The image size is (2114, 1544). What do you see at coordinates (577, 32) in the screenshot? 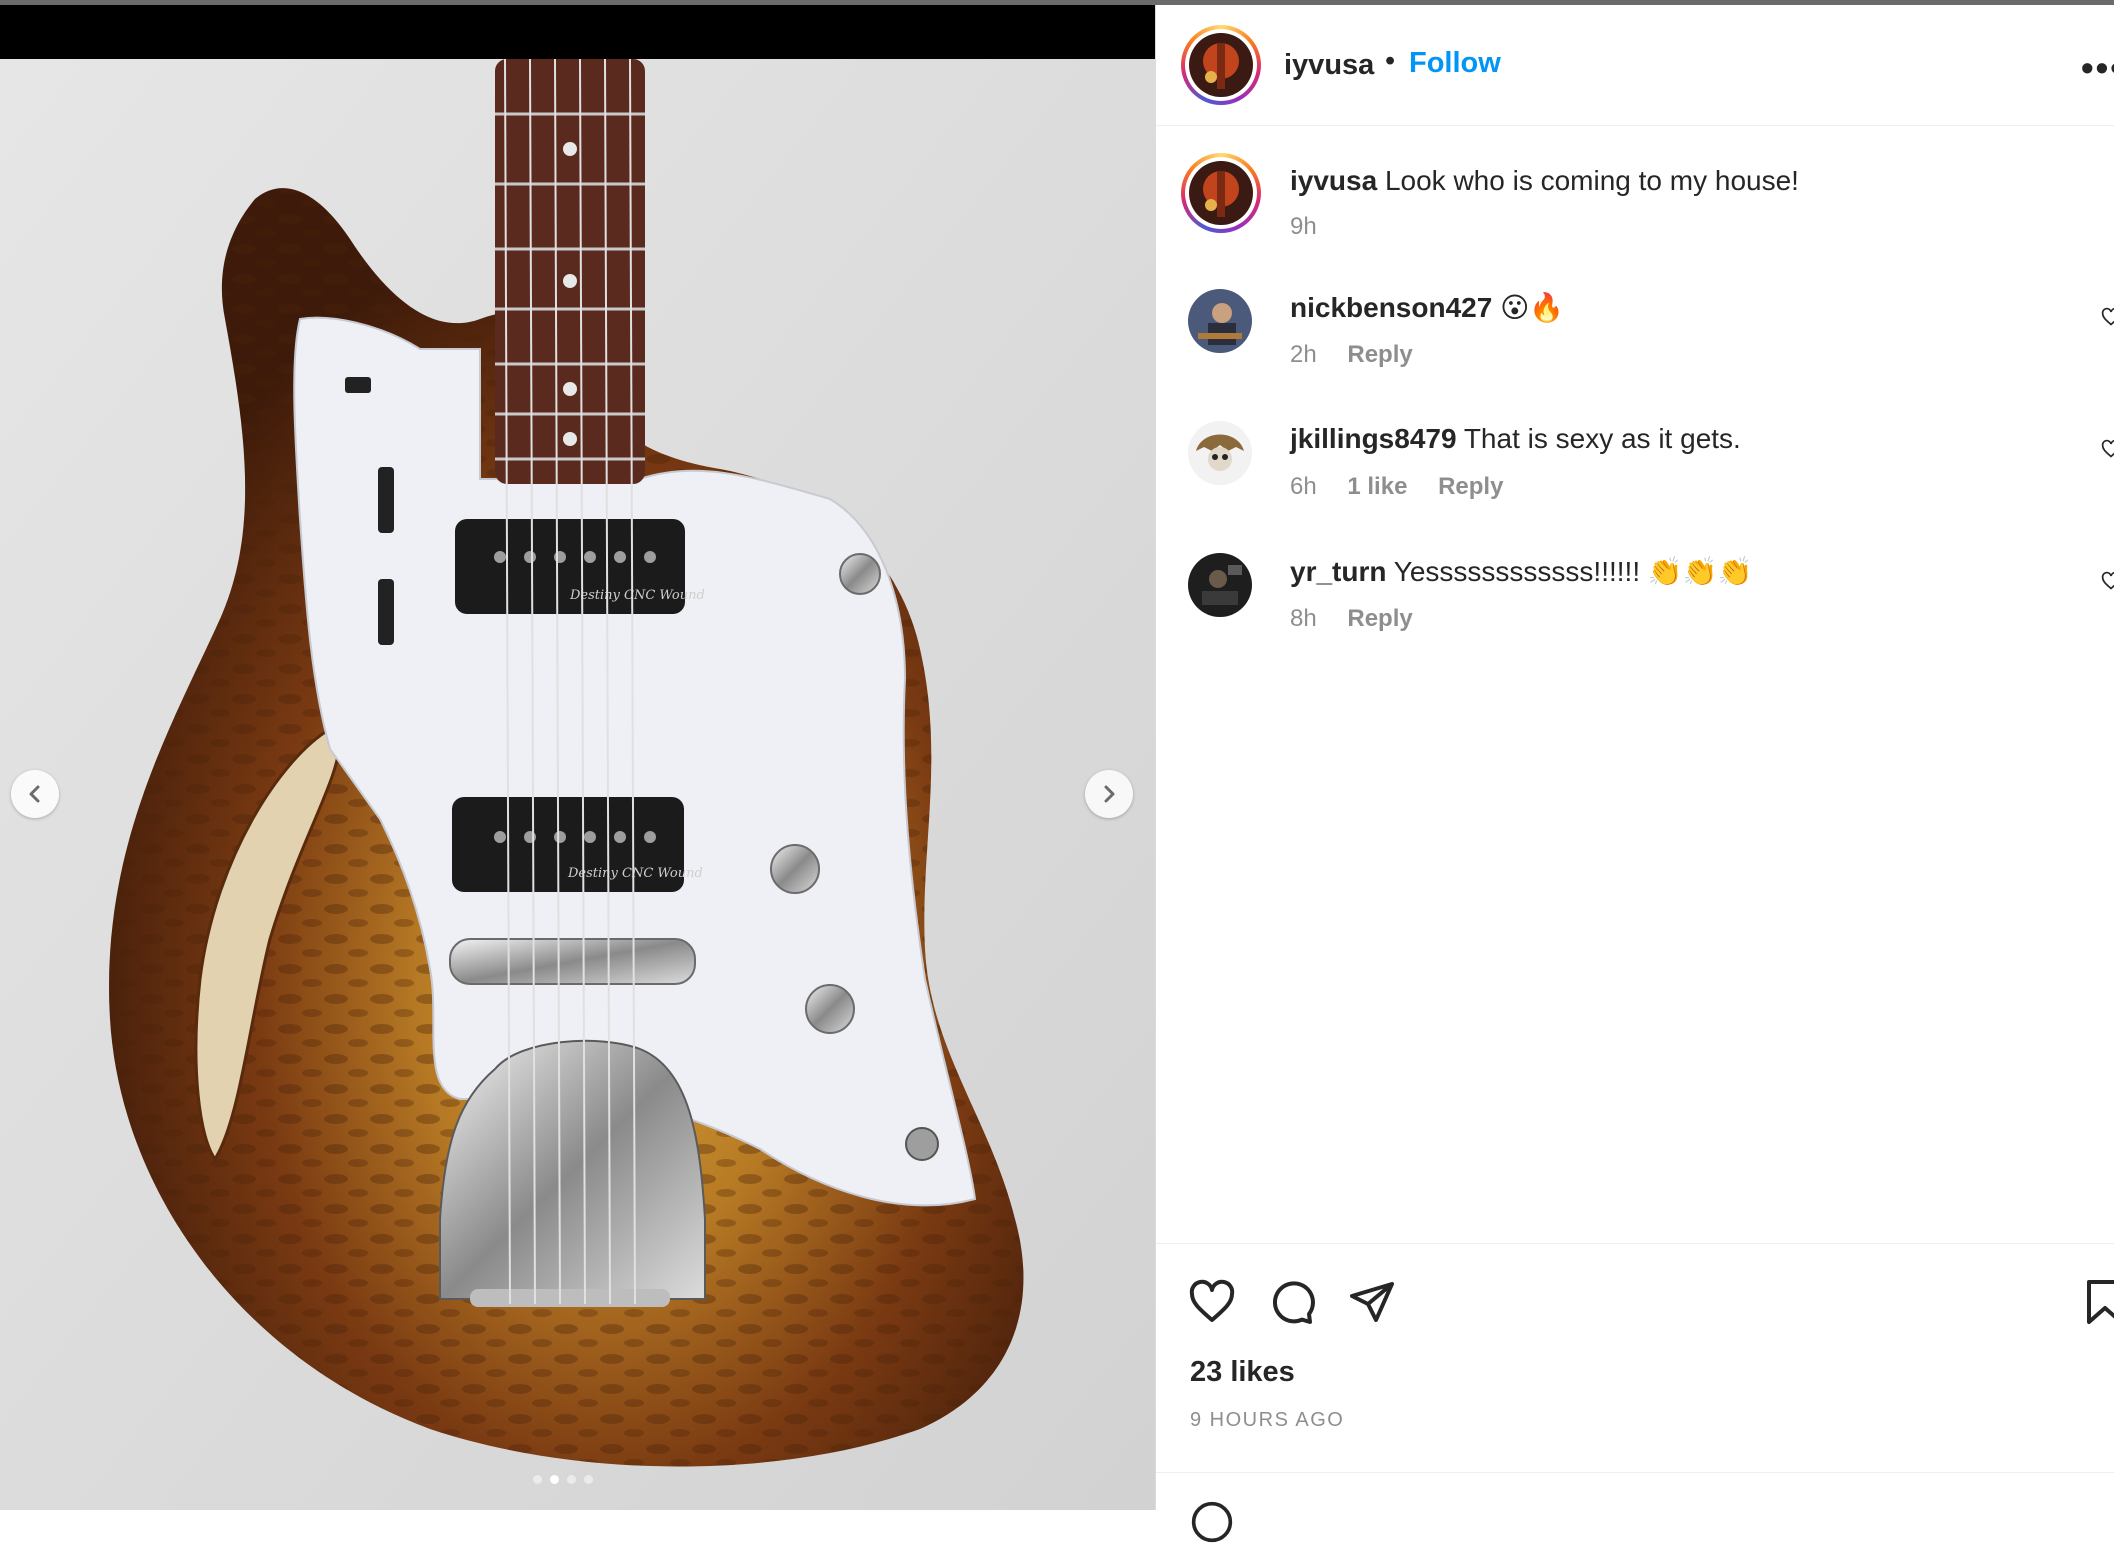
I see `media-letterbox` at bounding box center [577, 32].